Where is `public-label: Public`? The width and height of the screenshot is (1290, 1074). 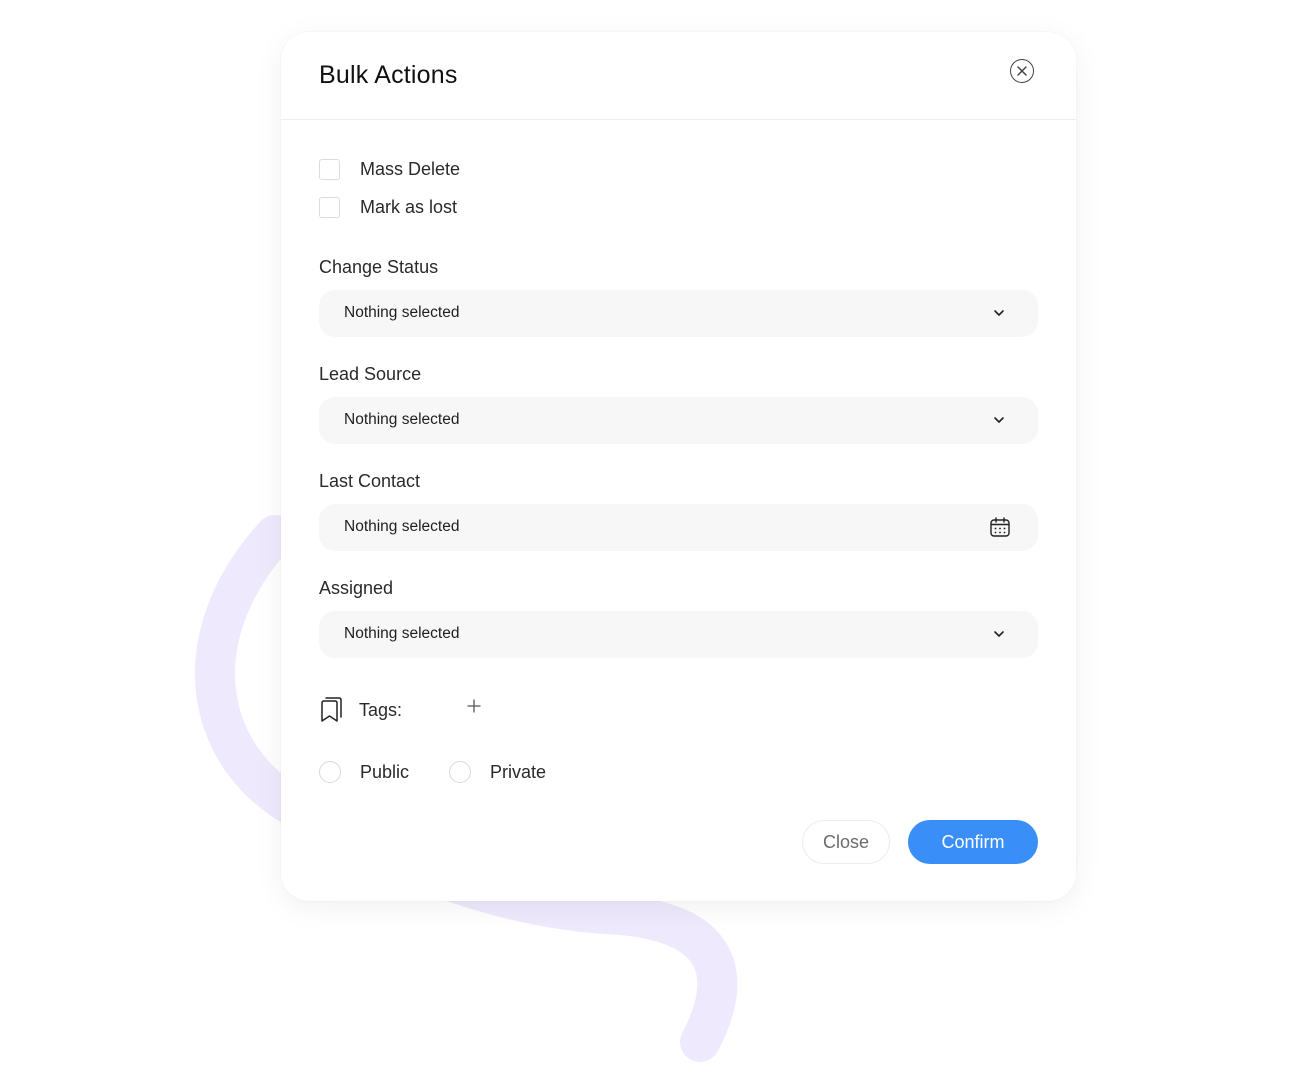
public-label: Public is located at coordinates (385, 771).